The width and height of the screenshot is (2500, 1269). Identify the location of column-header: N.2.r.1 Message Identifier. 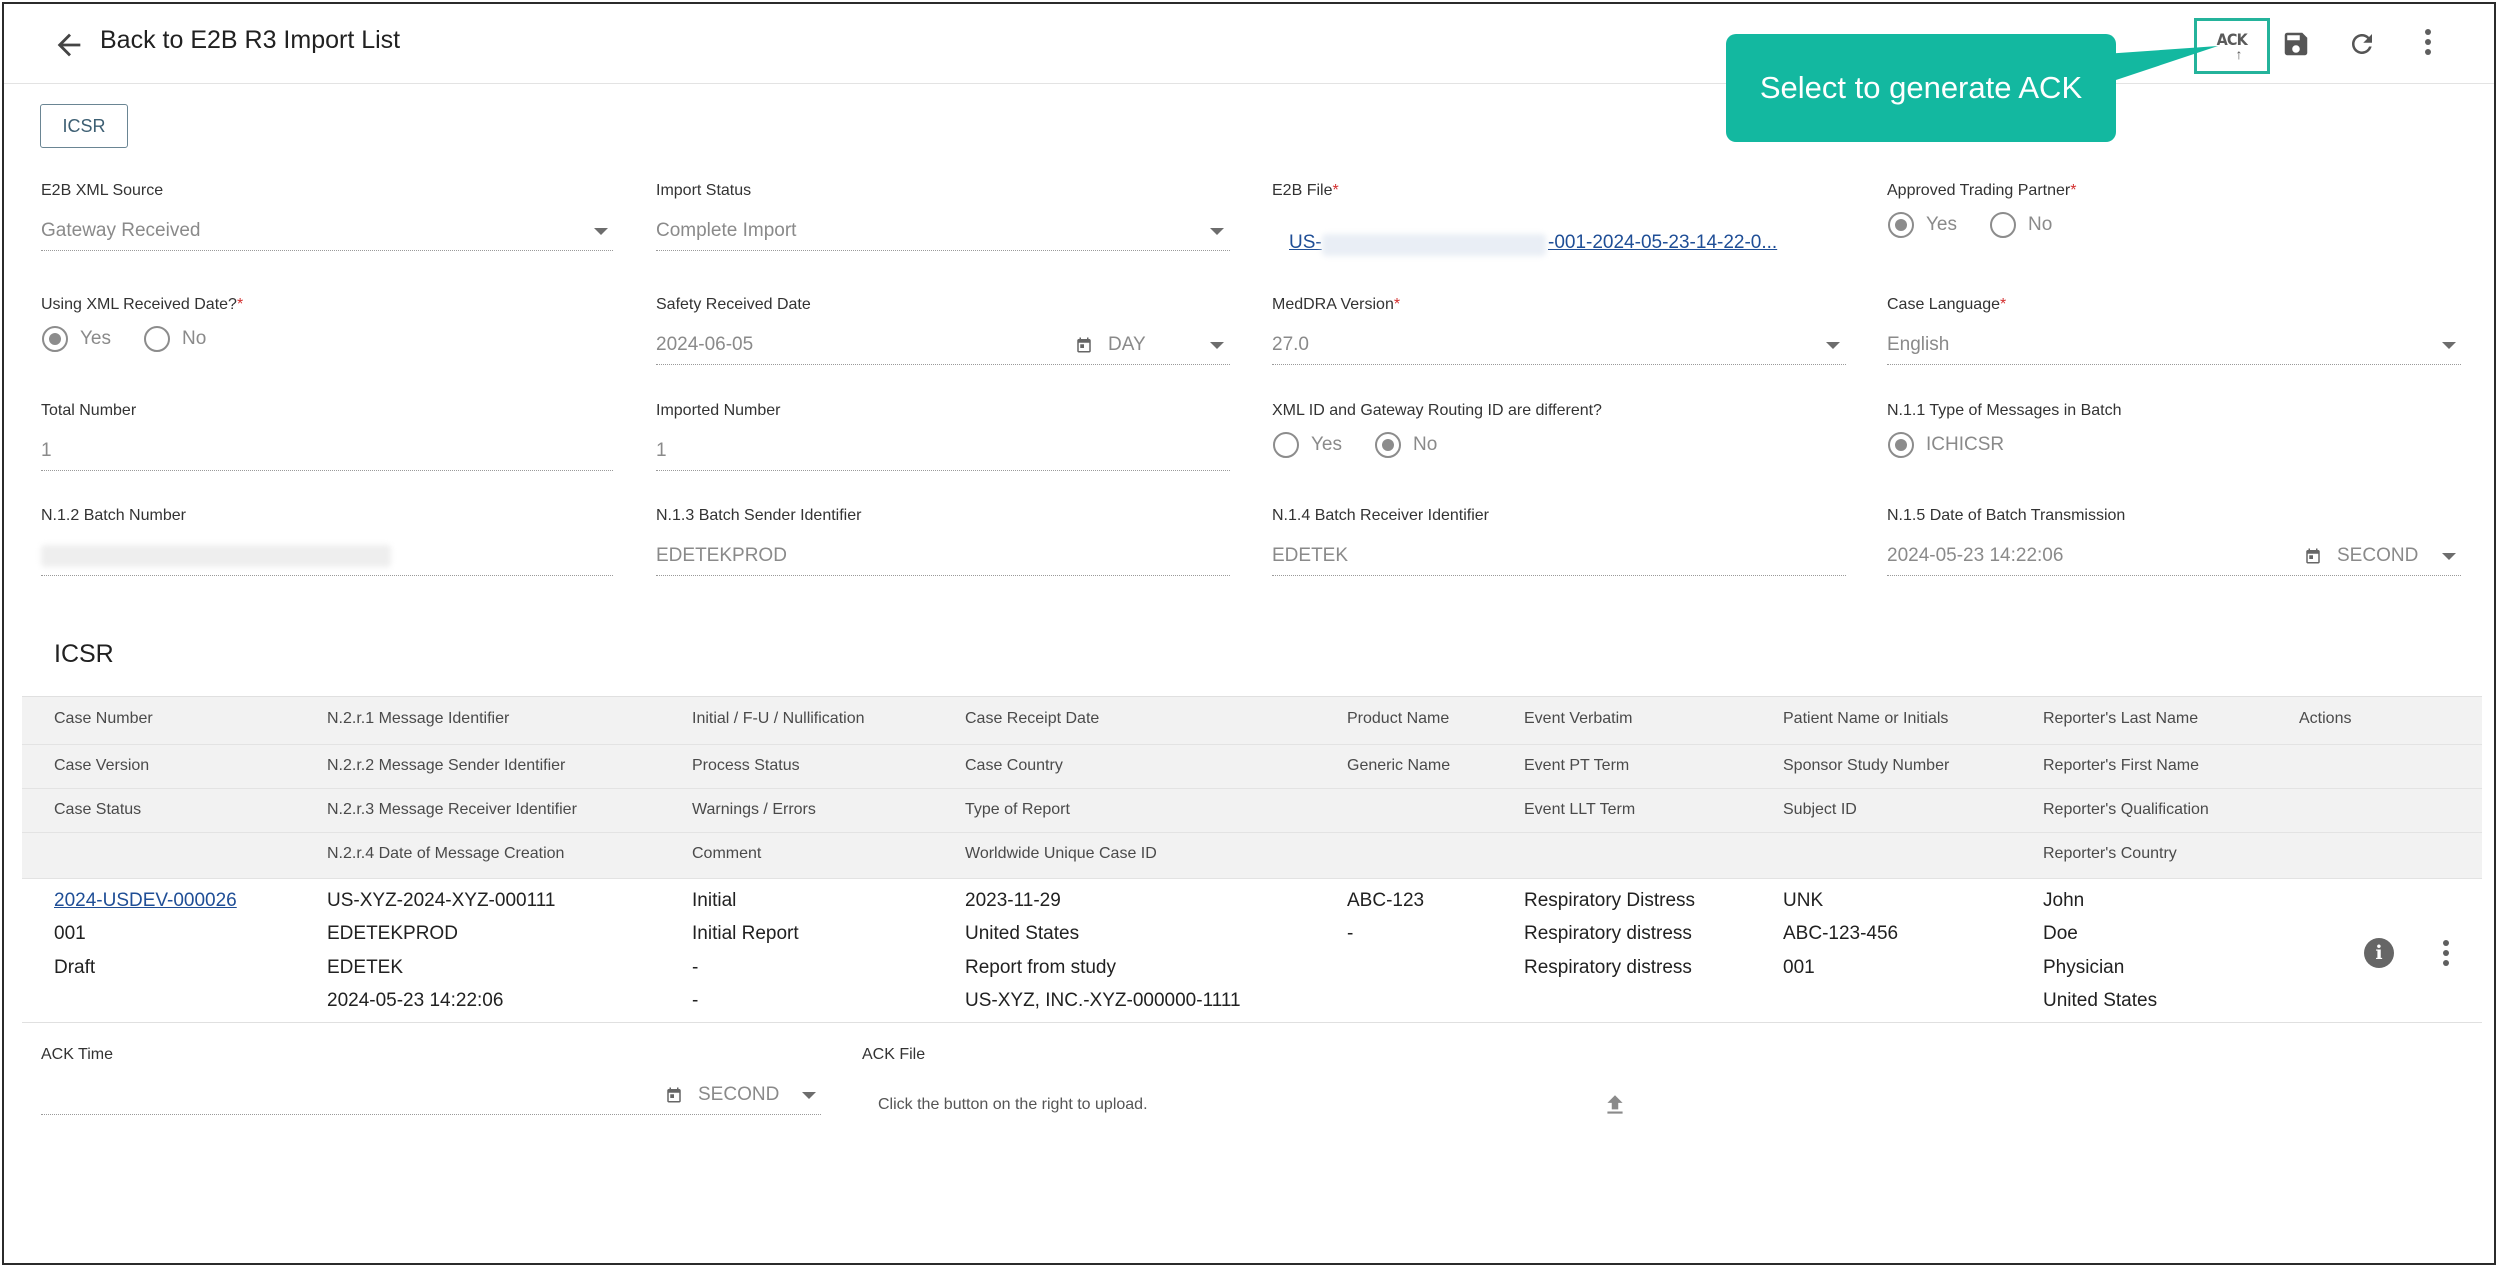
(418, 718).